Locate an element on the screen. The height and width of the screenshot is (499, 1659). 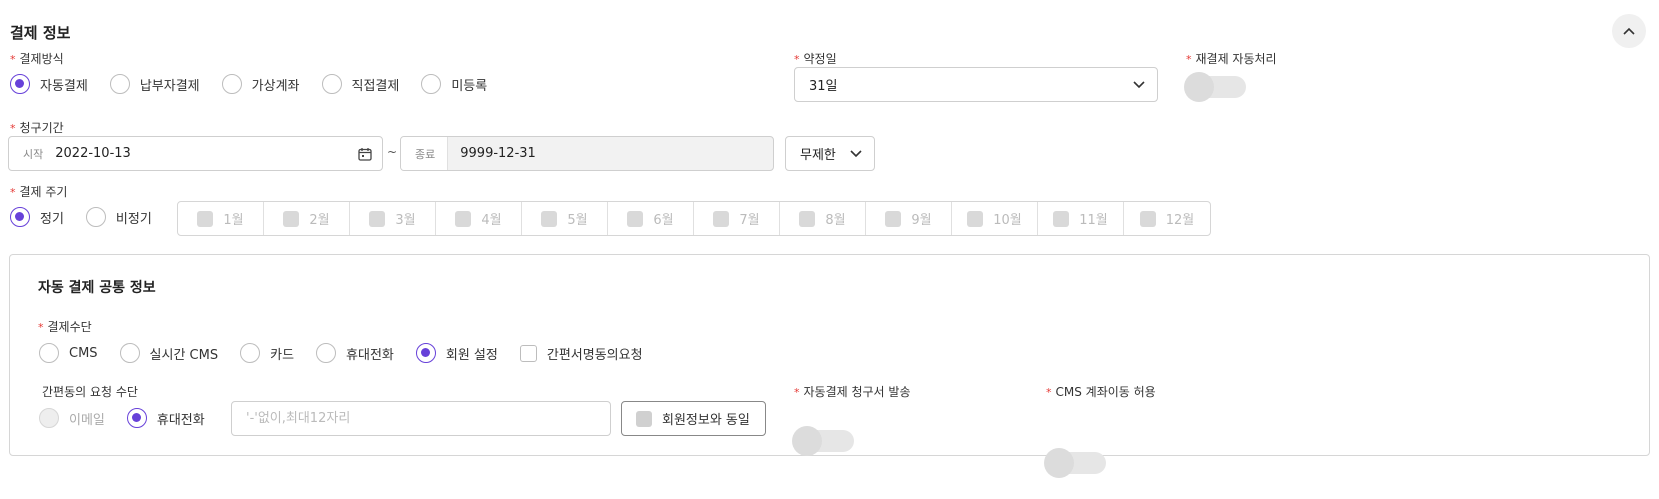
phone-number-input is located at coordinates (421, 418).